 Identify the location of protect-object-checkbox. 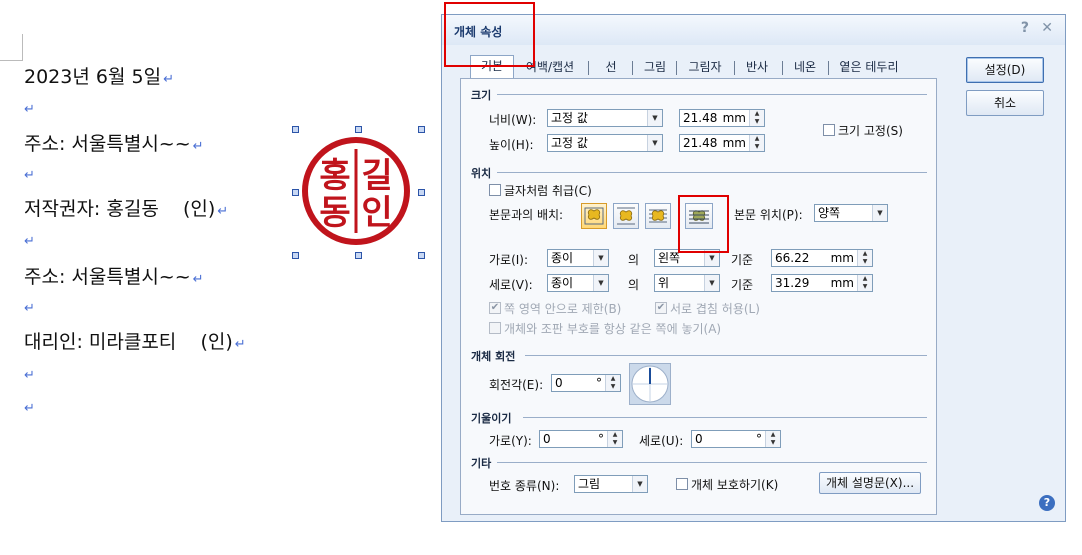
(682, 484).